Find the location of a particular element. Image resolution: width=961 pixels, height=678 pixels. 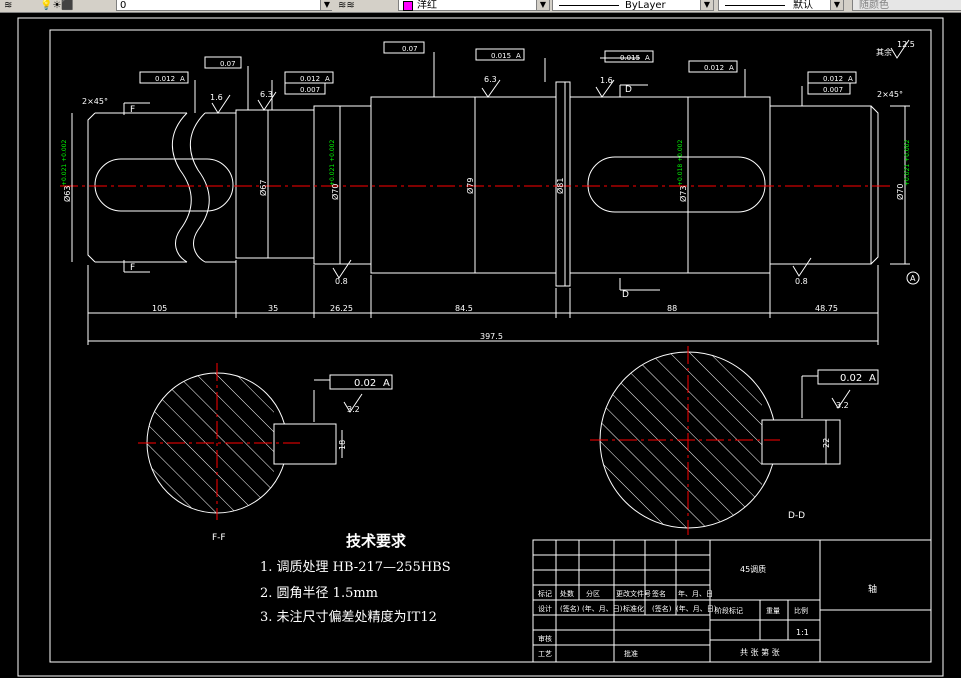

linetype-sample is located at coordinates (589, 5).